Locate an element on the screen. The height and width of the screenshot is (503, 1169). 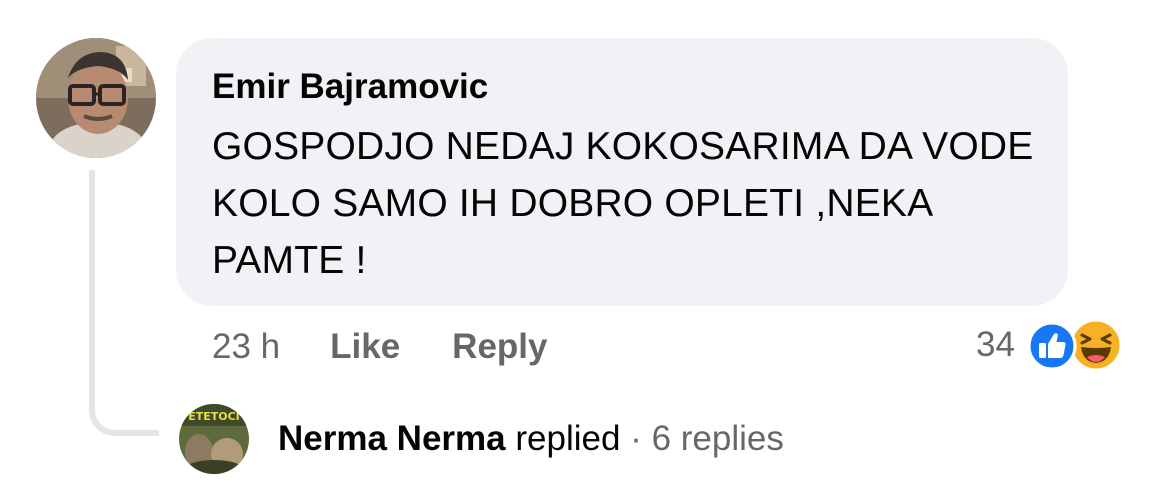
comment-actions: 23 h Like Reply is located at coordinates (405, 347).